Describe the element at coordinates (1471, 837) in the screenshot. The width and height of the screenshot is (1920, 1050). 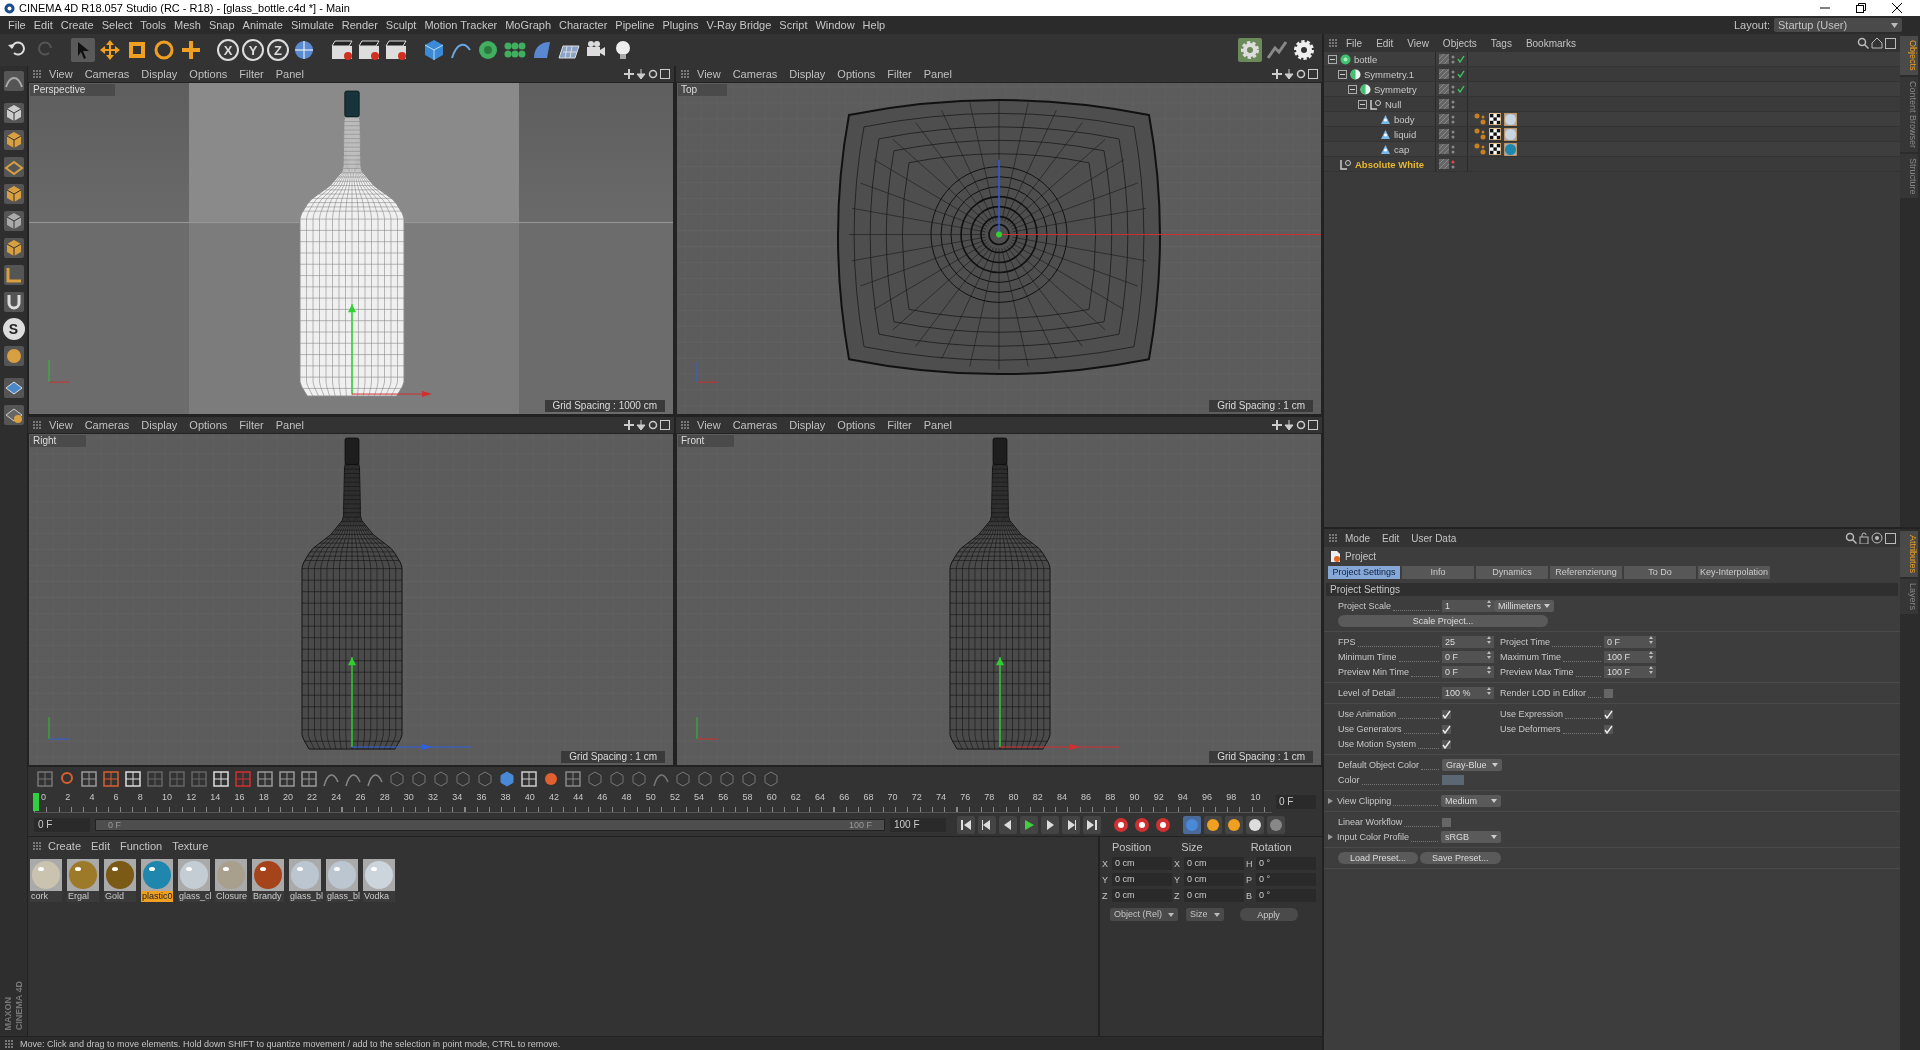
I see `dropdown: sRGB` at that location.